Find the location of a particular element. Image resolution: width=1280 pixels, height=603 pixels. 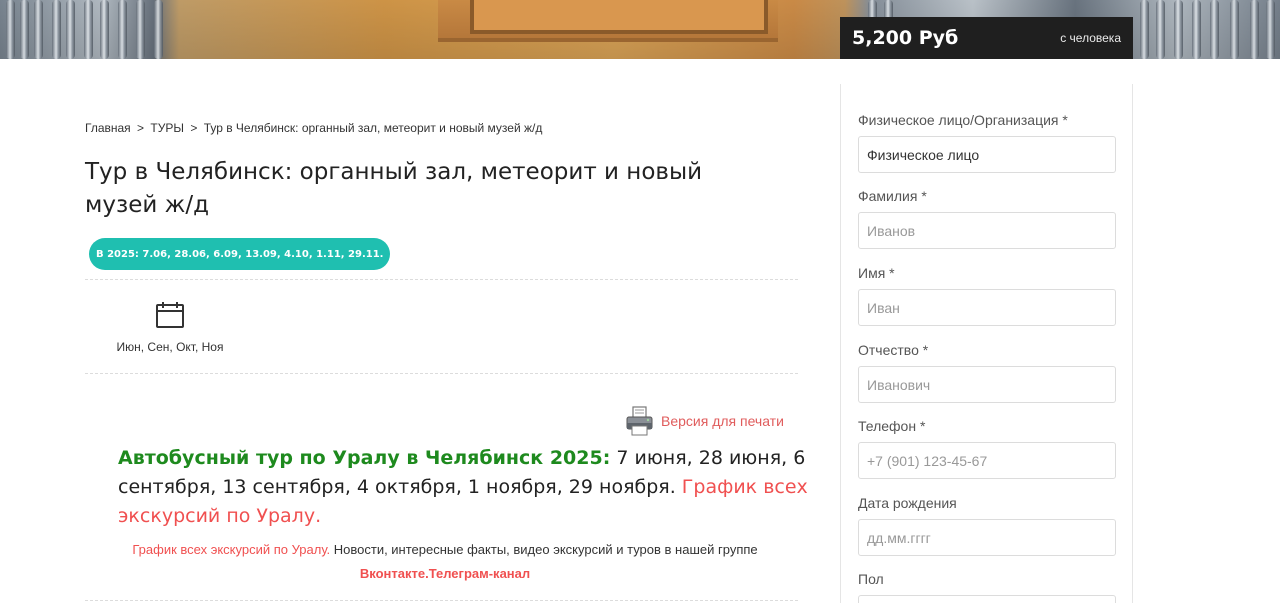

first-name-label: Имя * is located at coordinates (876, 273).